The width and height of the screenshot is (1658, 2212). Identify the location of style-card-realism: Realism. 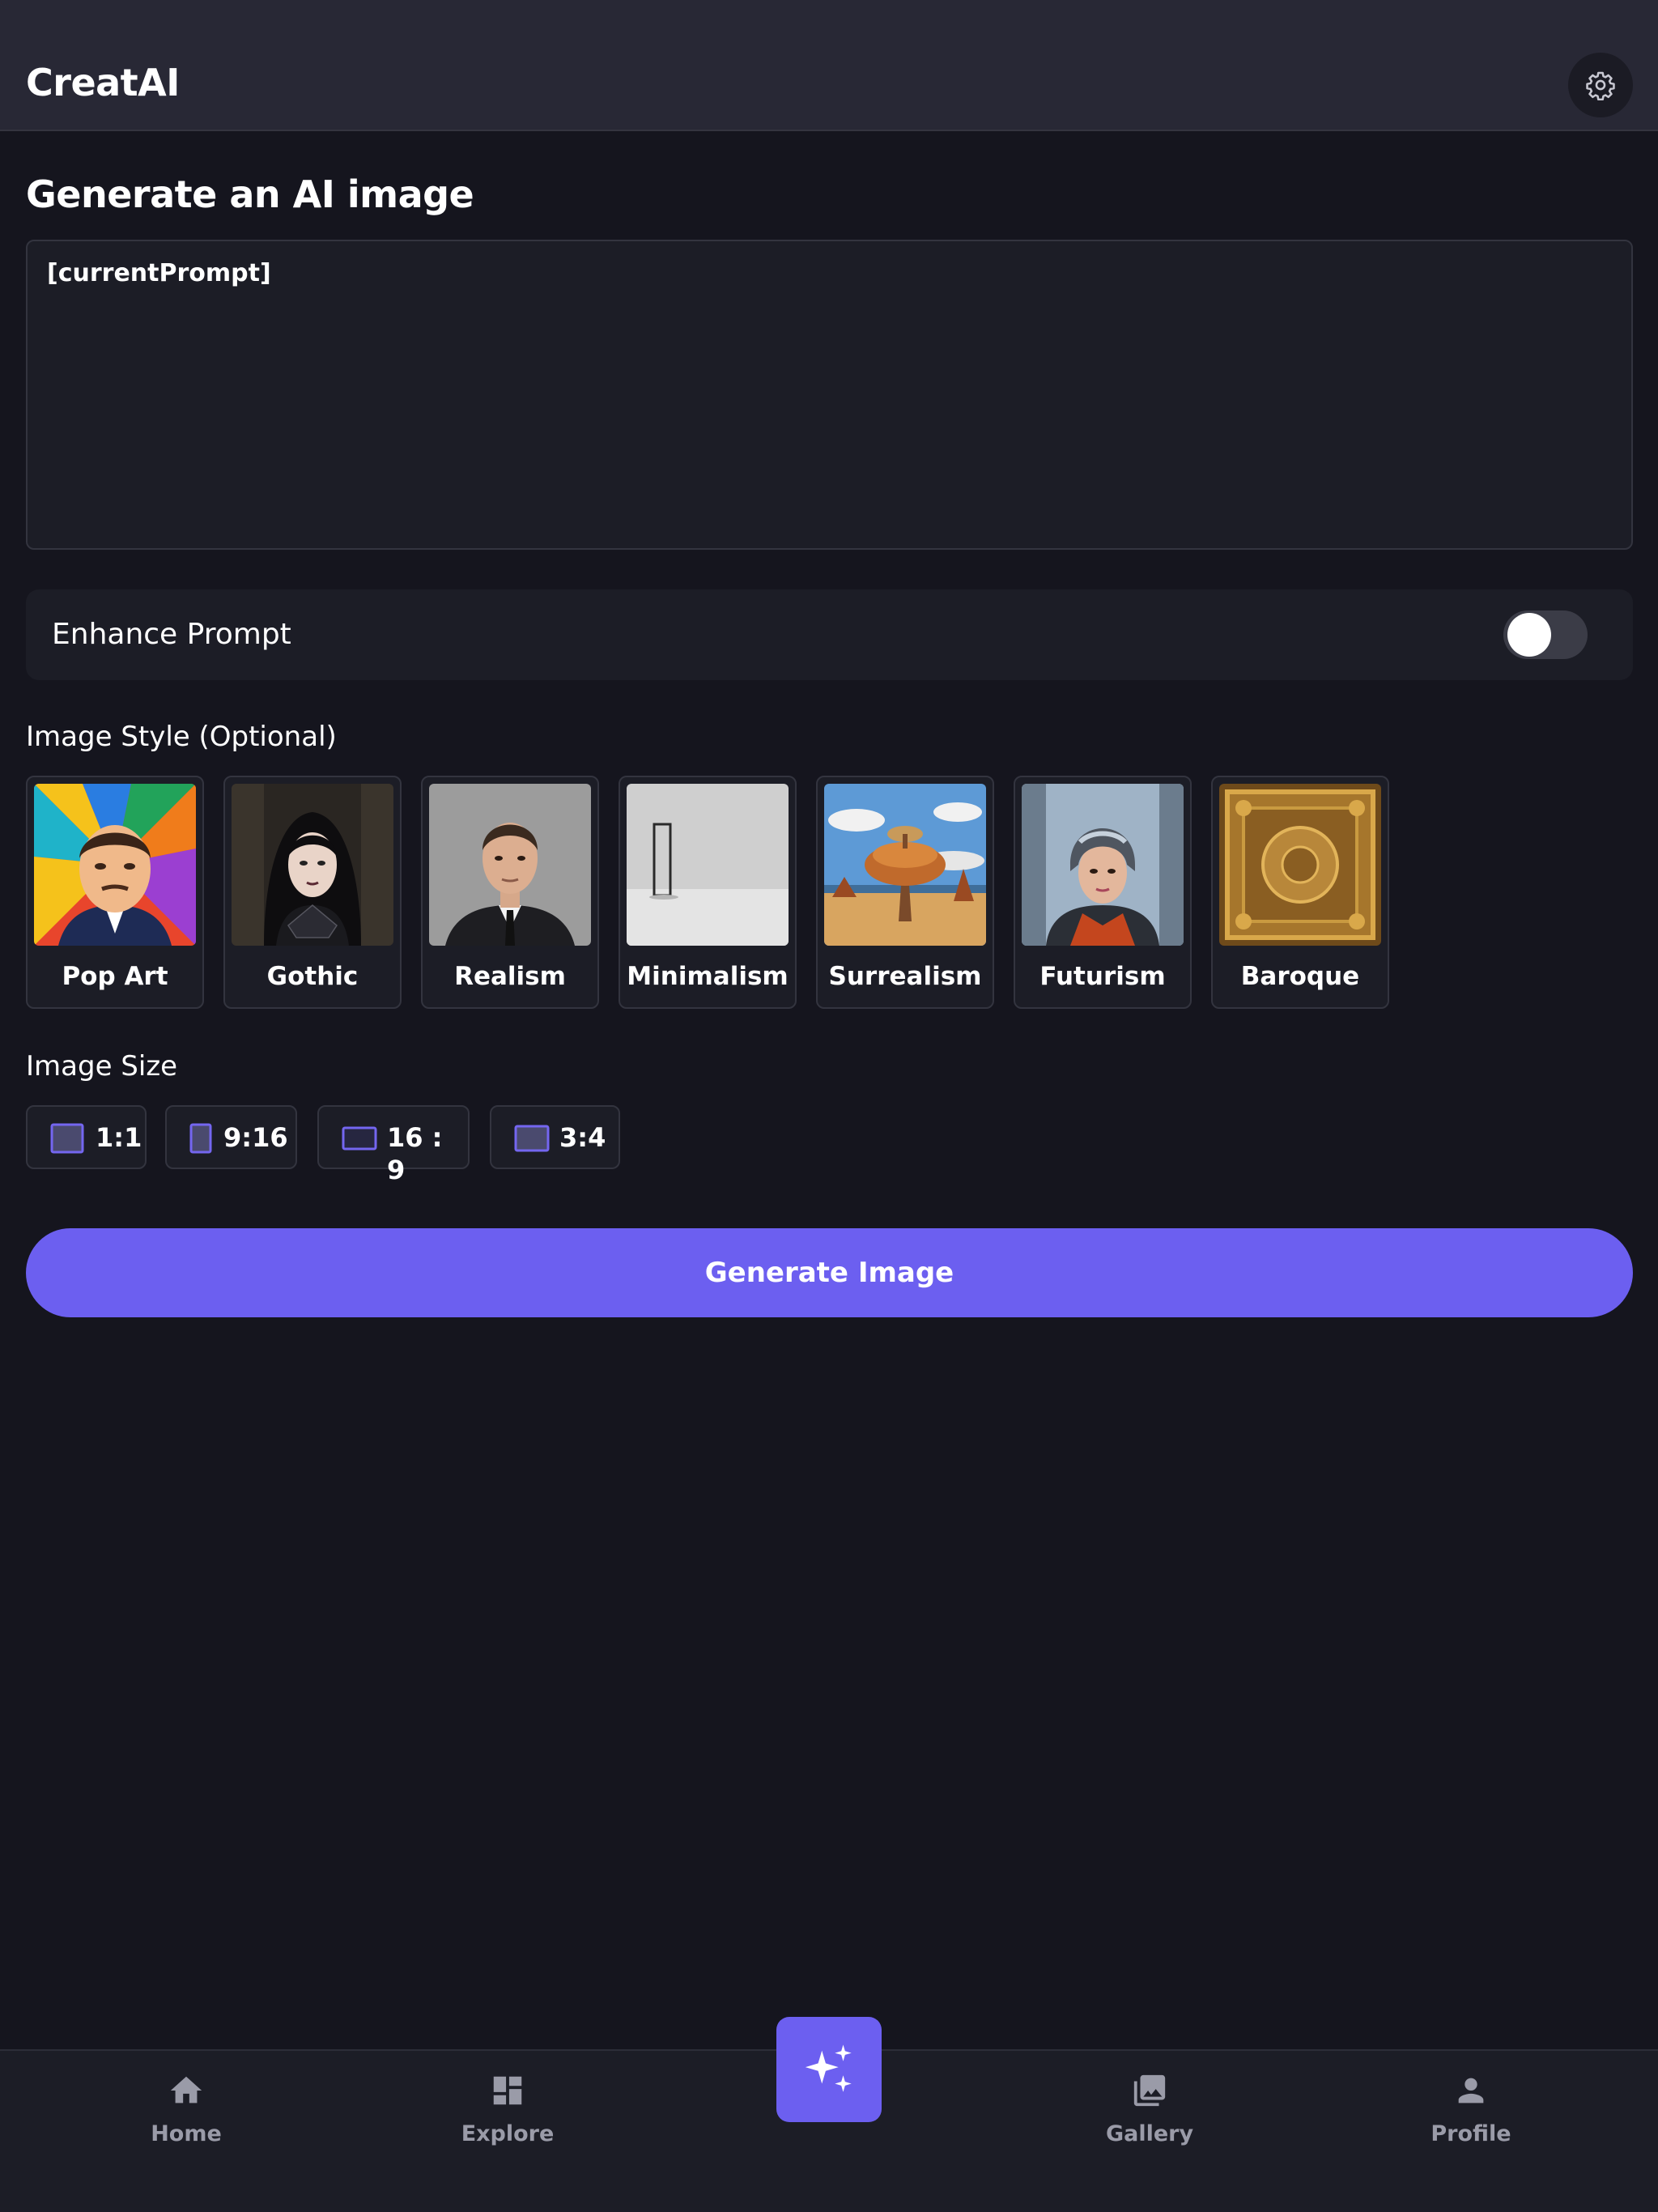
(510, 893).